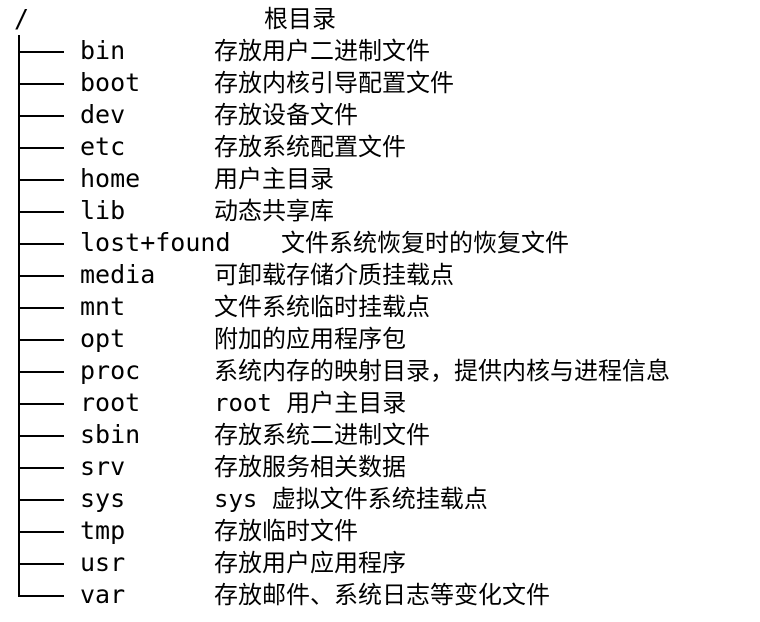  What do you see at coordinates (103, 338) in the screenshot?
I see `directory-name: opt` at bounding box center [103, 338].